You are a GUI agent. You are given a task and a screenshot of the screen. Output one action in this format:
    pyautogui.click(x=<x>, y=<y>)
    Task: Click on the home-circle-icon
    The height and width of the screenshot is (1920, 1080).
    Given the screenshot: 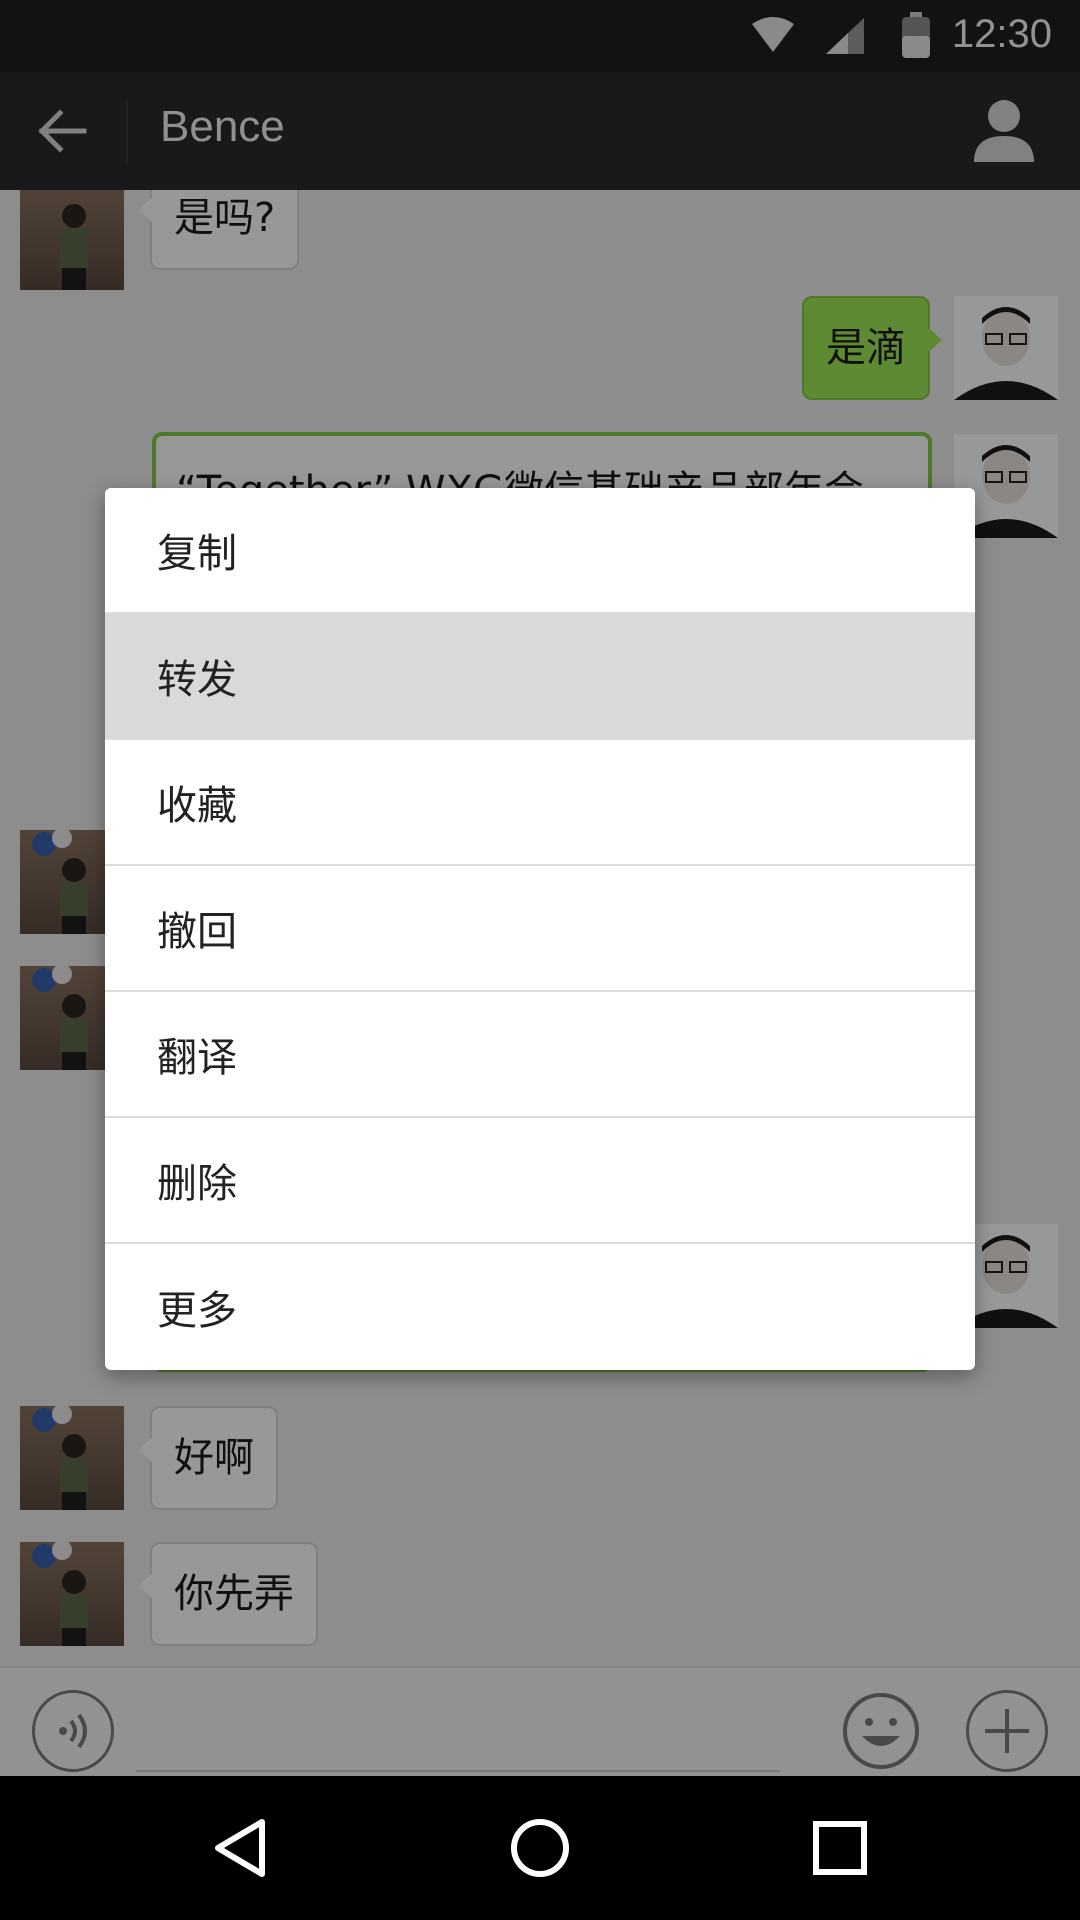 What is the action you would take?
    pyautogui.click(x=540, y=1848)
    